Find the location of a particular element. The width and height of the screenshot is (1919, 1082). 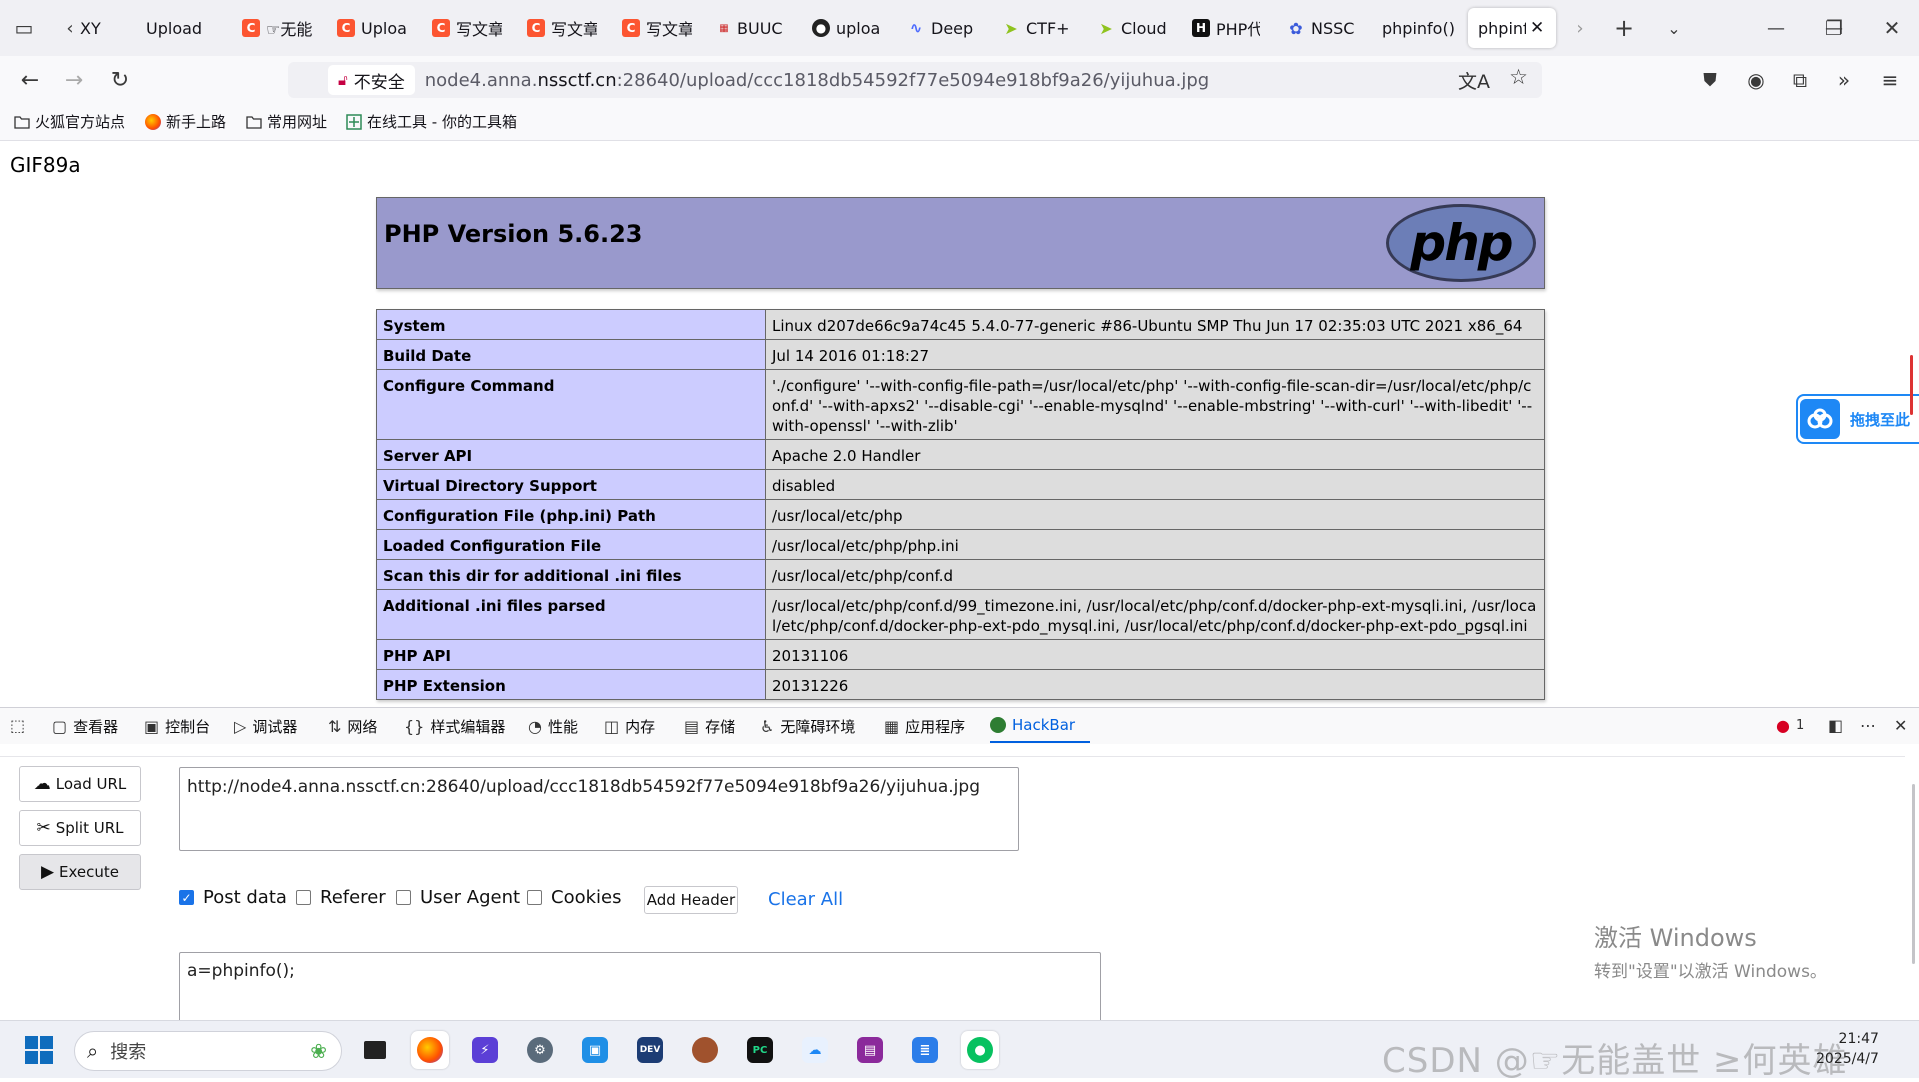

close-tab-icon: ✕ is located at coordinates (1537, 28).